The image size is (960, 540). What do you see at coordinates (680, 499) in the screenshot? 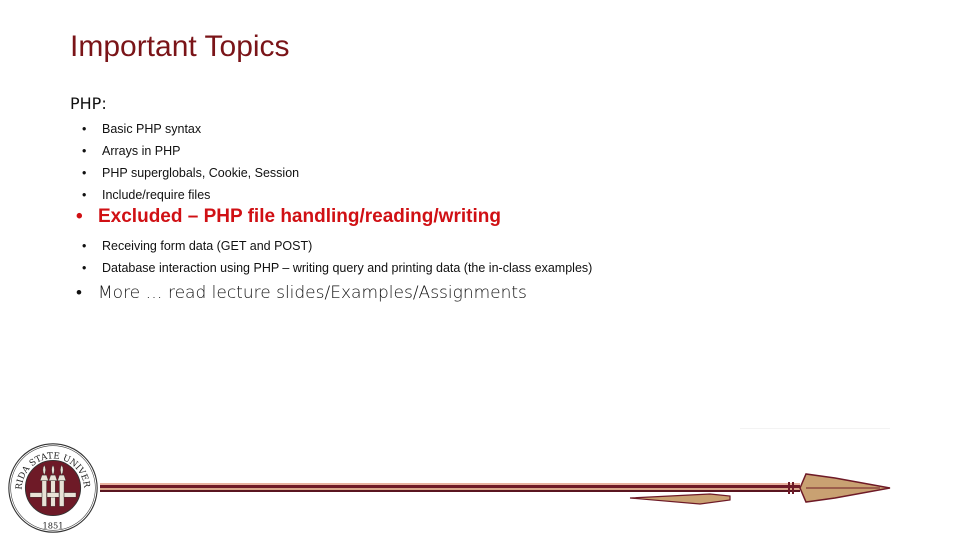
I see `spear-feather` at bounding box center [680, 499].